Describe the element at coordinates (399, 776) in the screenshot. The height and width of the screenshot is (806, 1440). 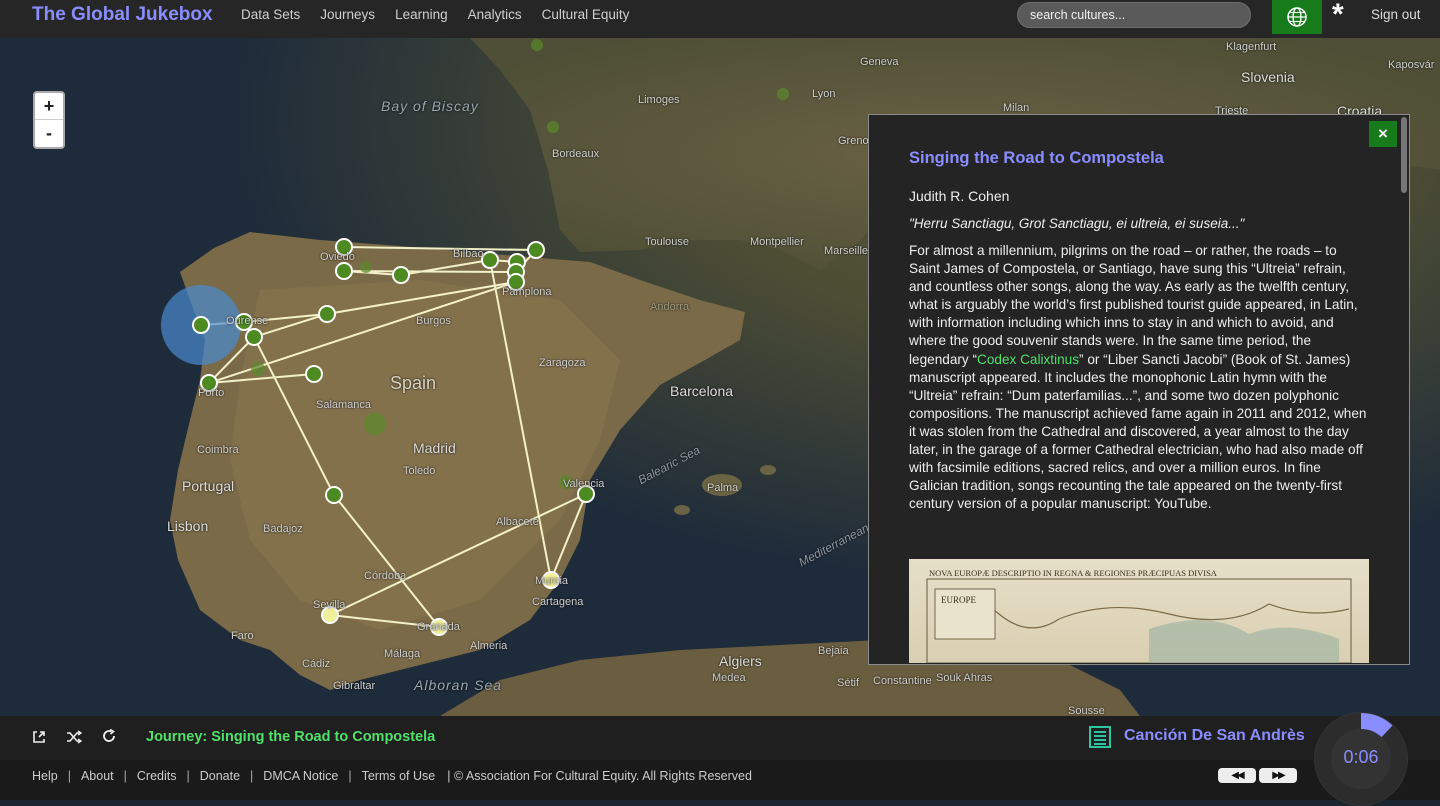
I see `footer-terms-link: Terms of Use` at that location.